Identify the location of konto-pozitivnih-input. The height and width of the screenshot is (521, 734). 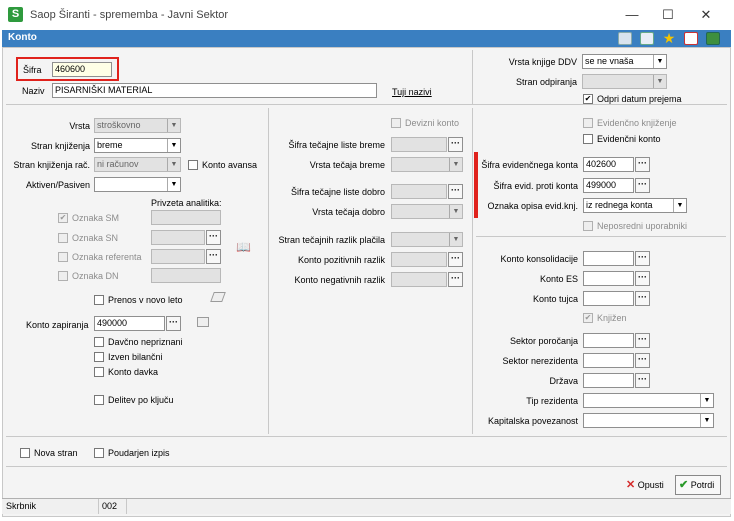
(419, 259).